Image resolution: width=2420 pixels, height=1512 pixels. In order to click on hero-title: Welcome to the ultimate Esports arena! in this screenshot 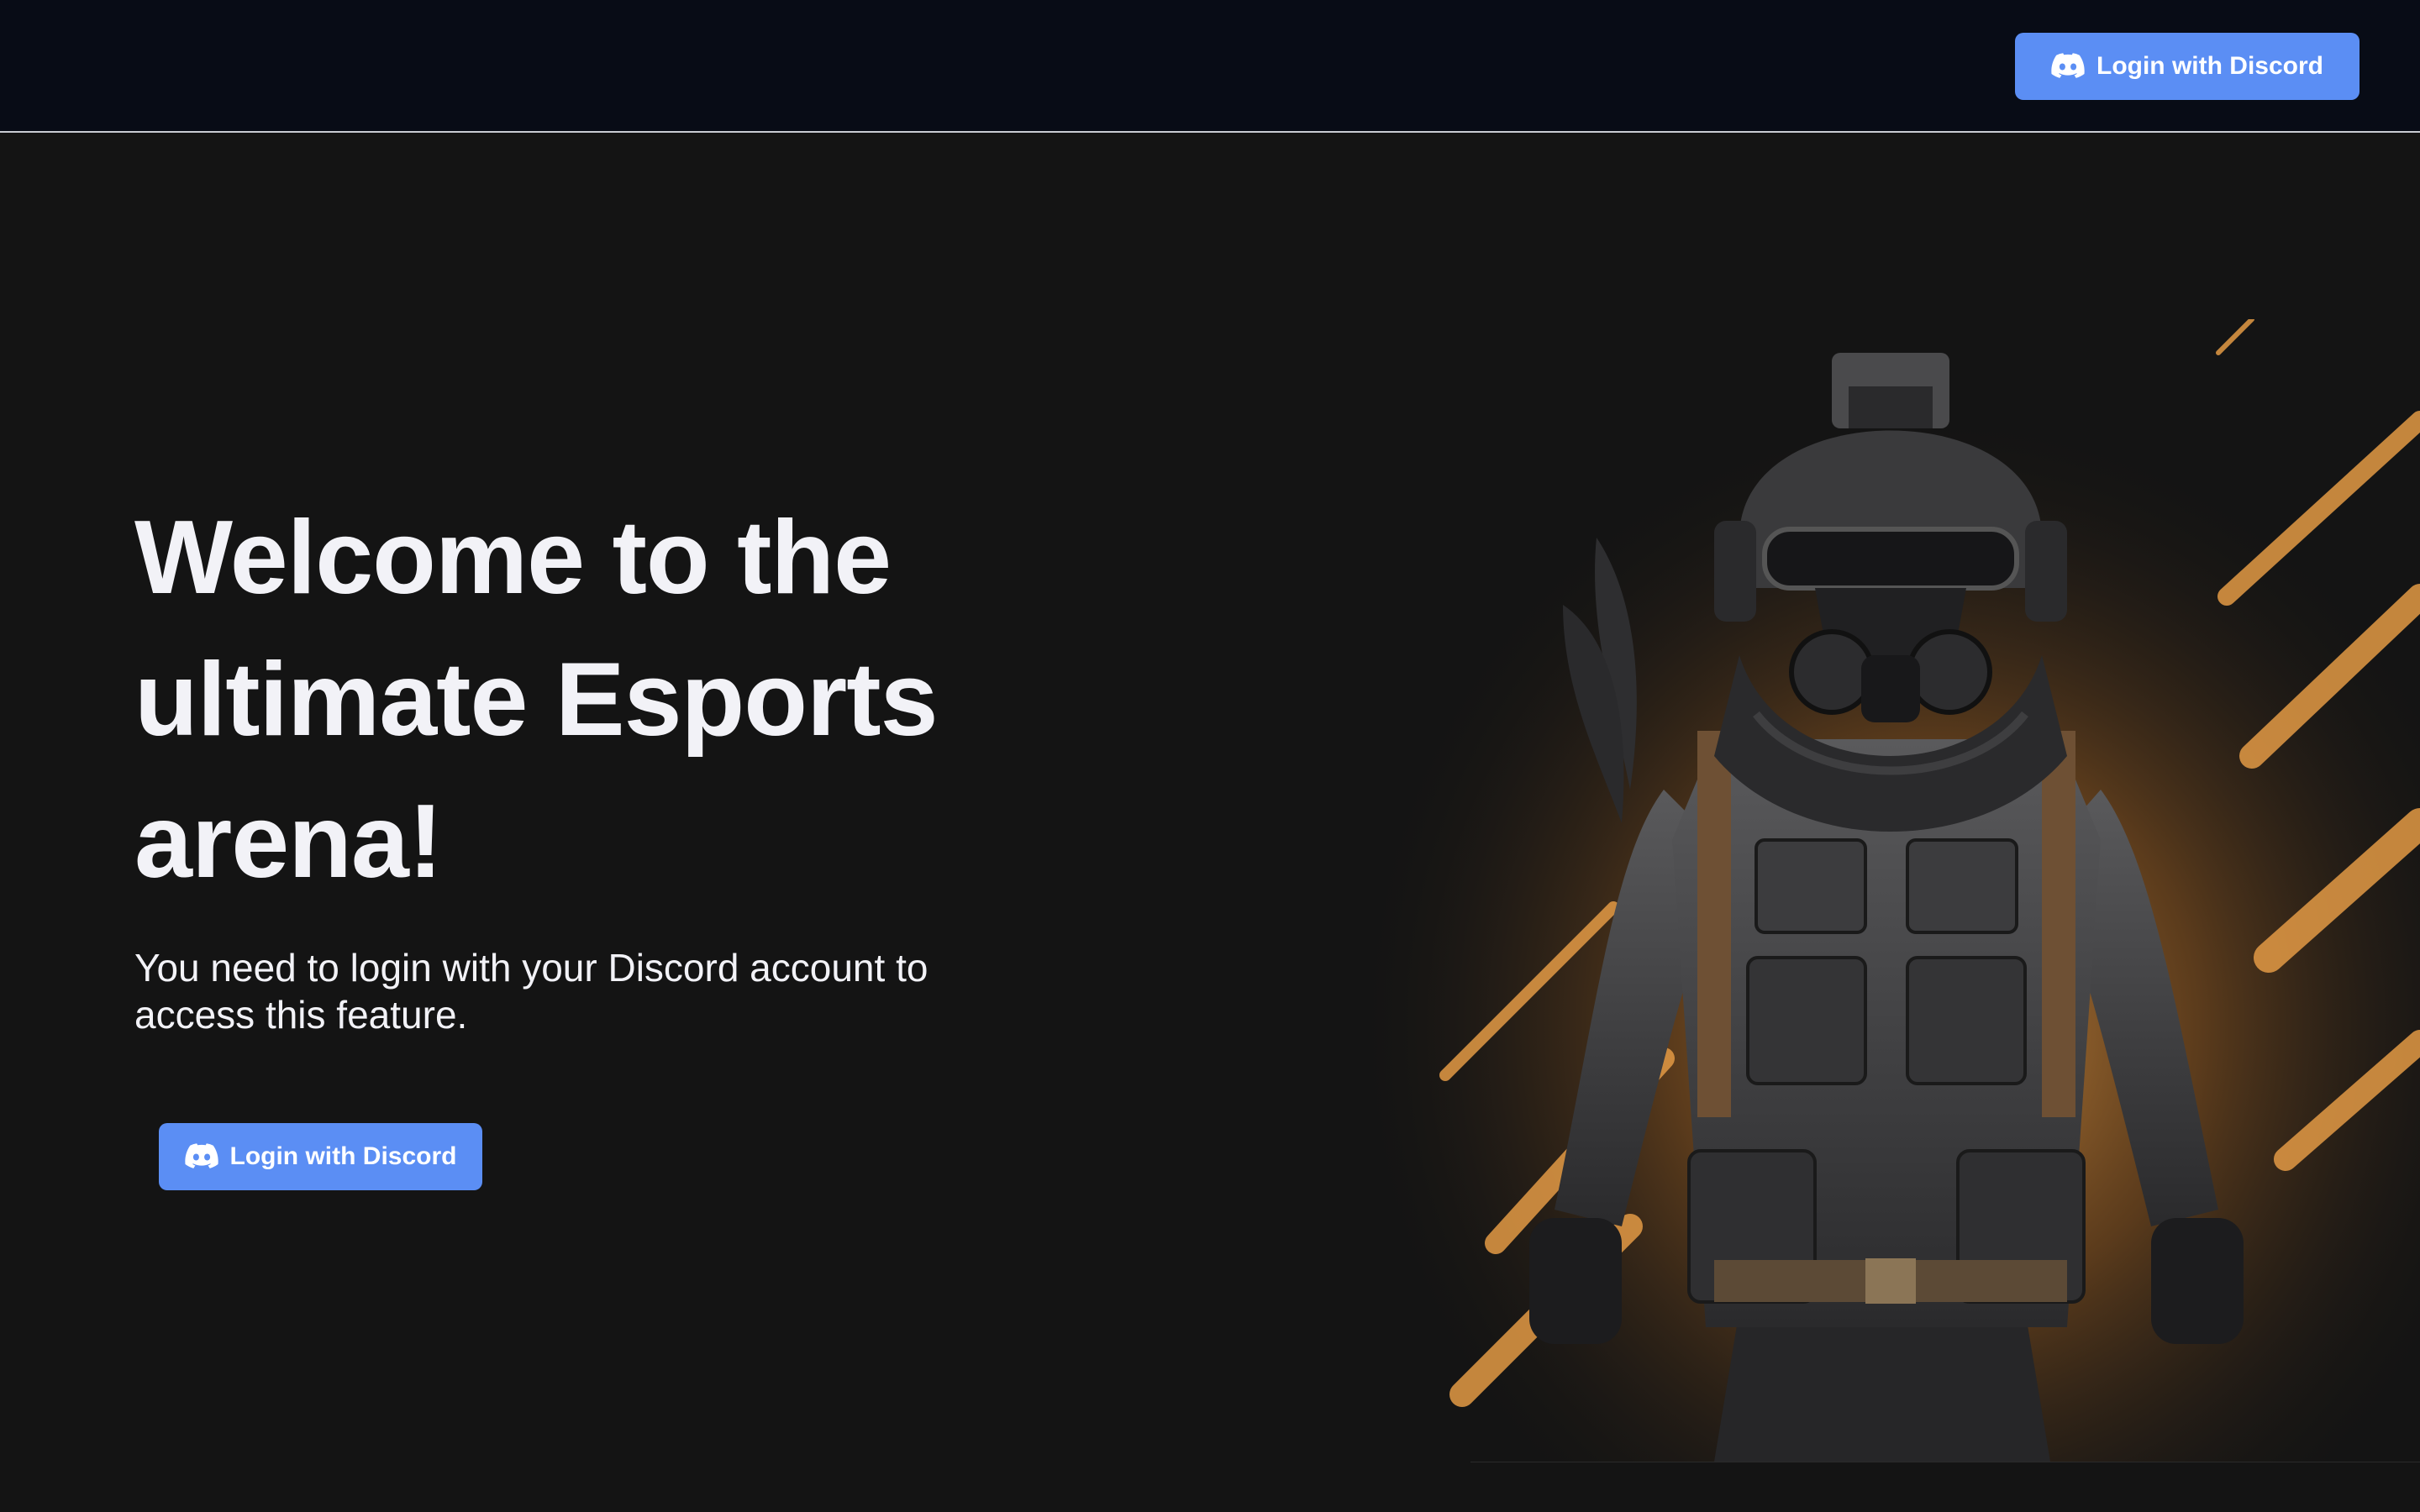, I will do `click(537, 700)`.